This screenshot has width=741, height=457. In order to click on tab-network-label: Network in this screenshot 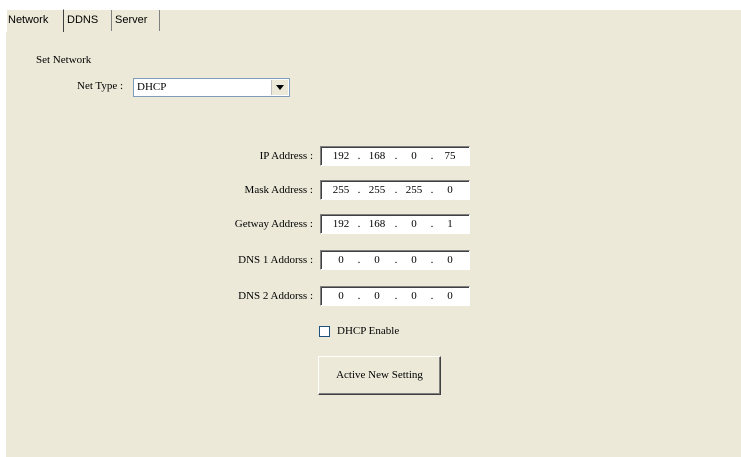, I will do `click(28, 20)`.